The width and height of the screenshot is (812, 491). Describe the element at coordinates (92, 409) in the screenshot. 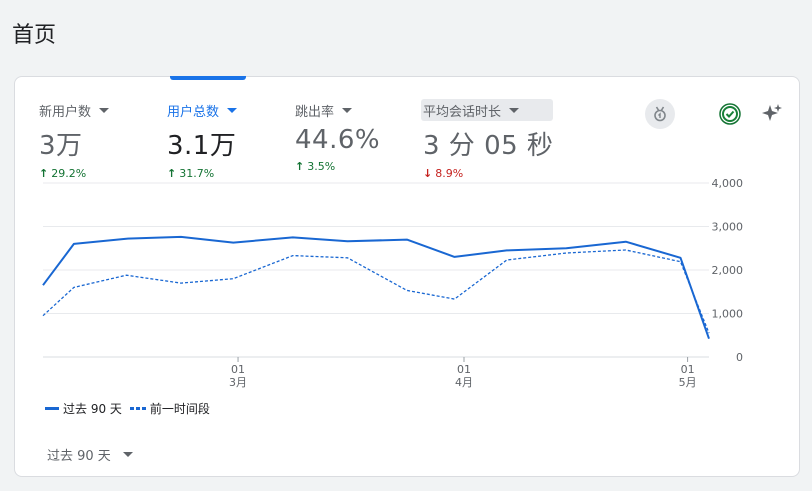

I see `legend-label: 过去 90 天` at that location.